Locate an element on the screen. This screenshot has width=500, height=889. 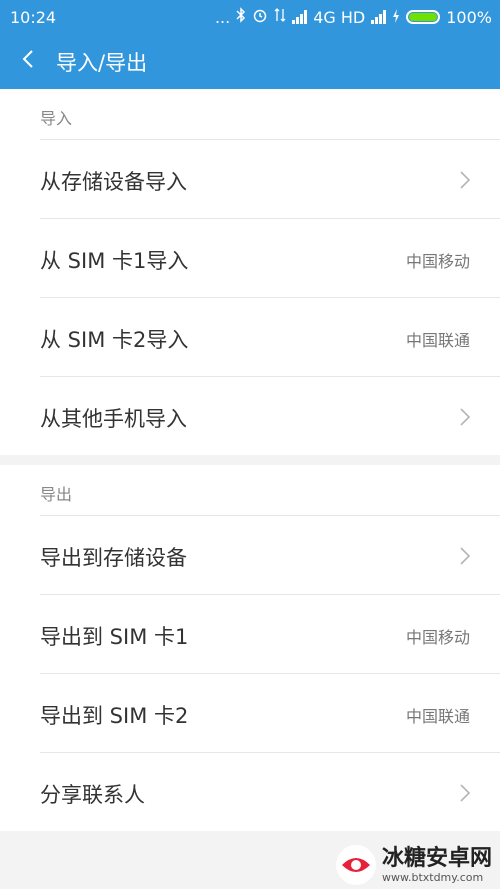
network-label: 4G HD is located at coordinates (339, 17).